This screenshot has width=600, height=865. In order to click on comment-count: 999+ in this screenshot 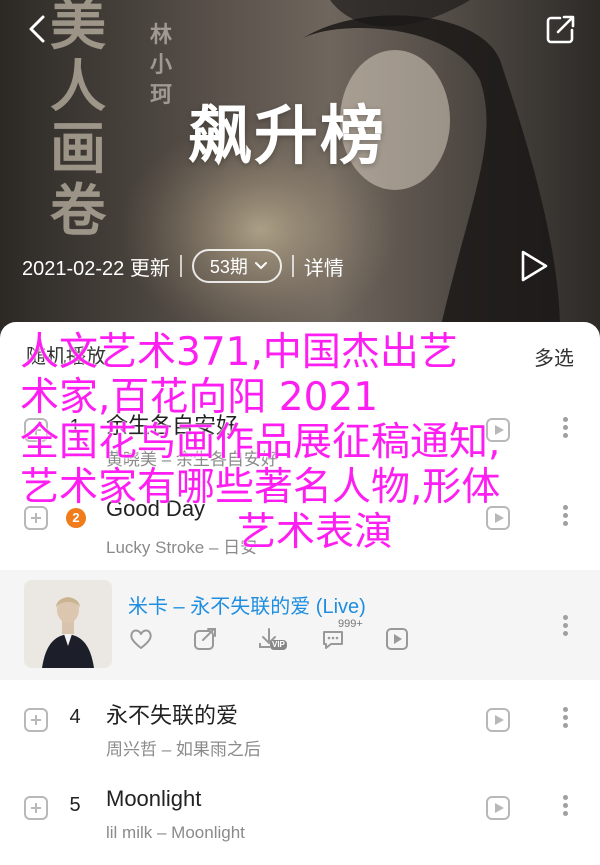, I will do `click(350, 624)`.